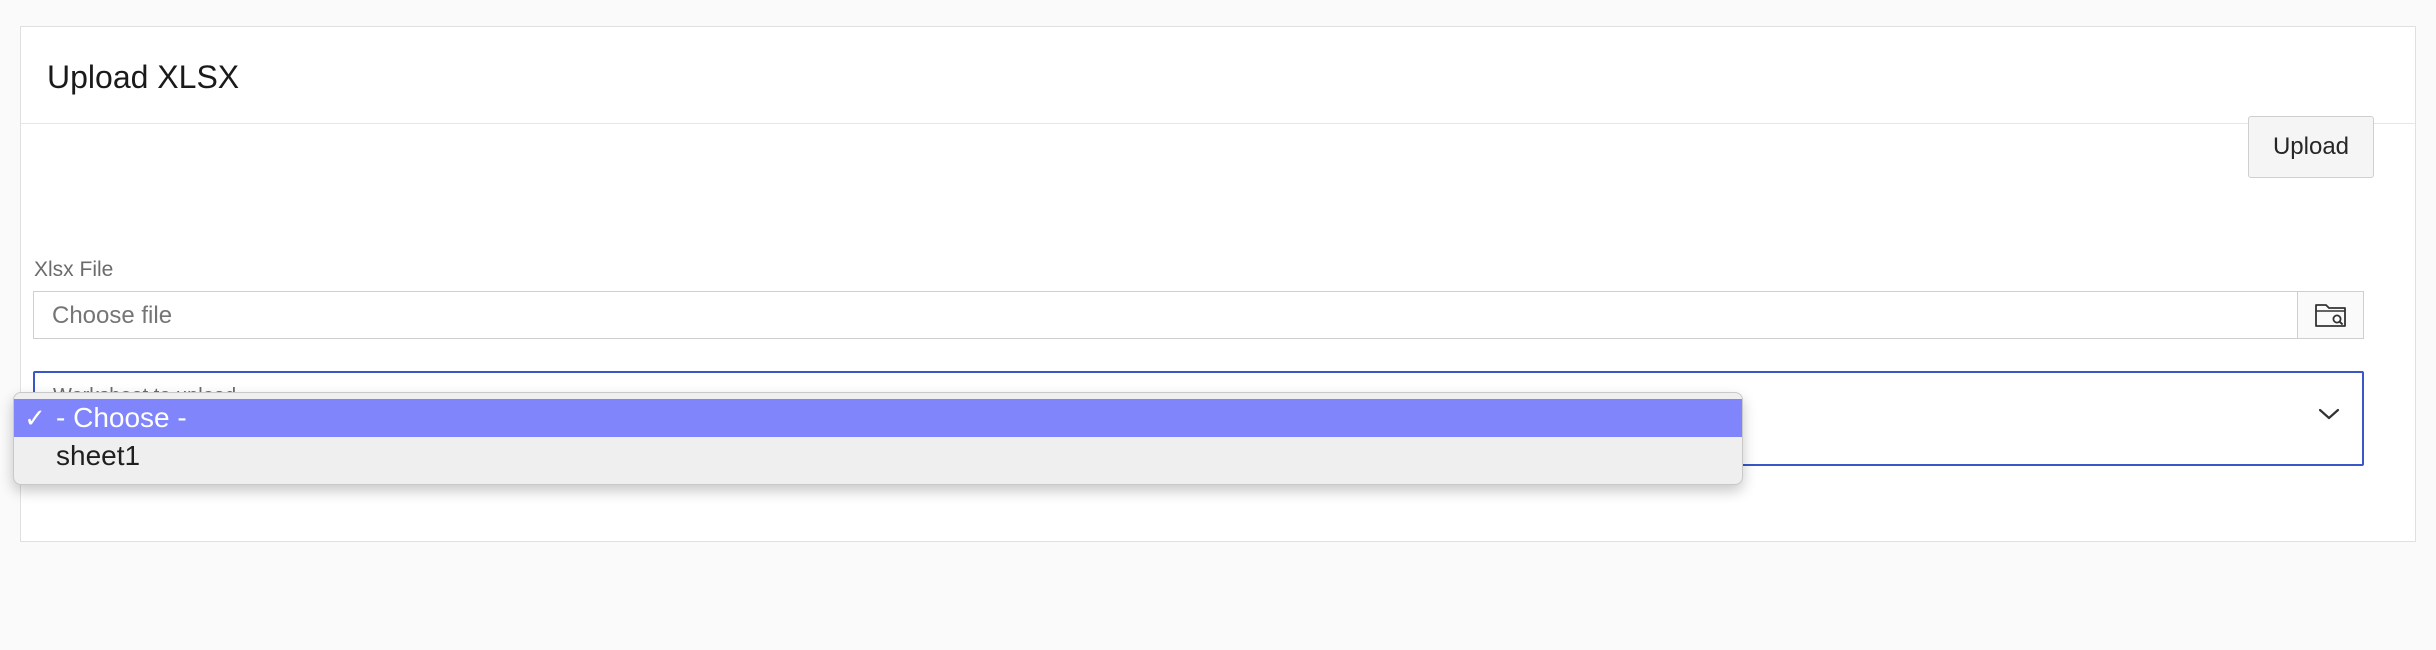 The image size is (2436, 650). Describe the element at coordinates (143, 77) in the screenshot. I see `region-title: Upload XLSX` at that location.